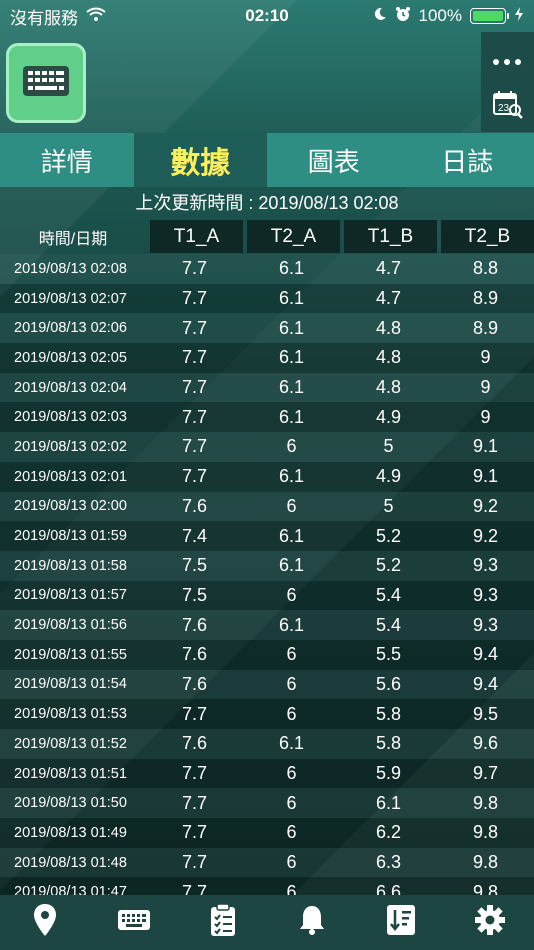  What do you see at coordinates (388, 535) in the screenshot?
I see `cell-value: 5.2` at bounding box center [388, 535].